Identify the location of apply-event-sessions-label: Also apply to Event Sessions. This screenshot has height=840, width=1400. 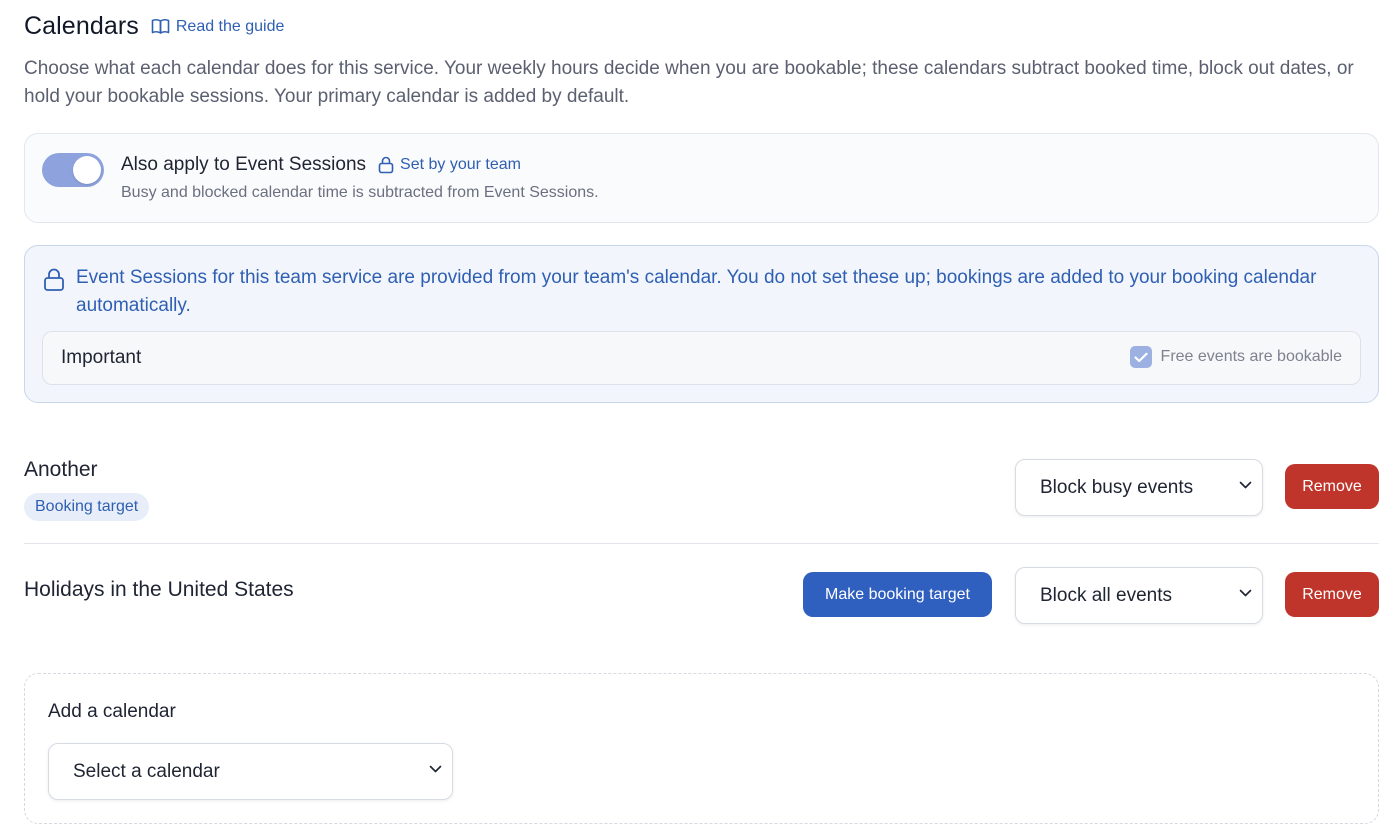
(244, 164).